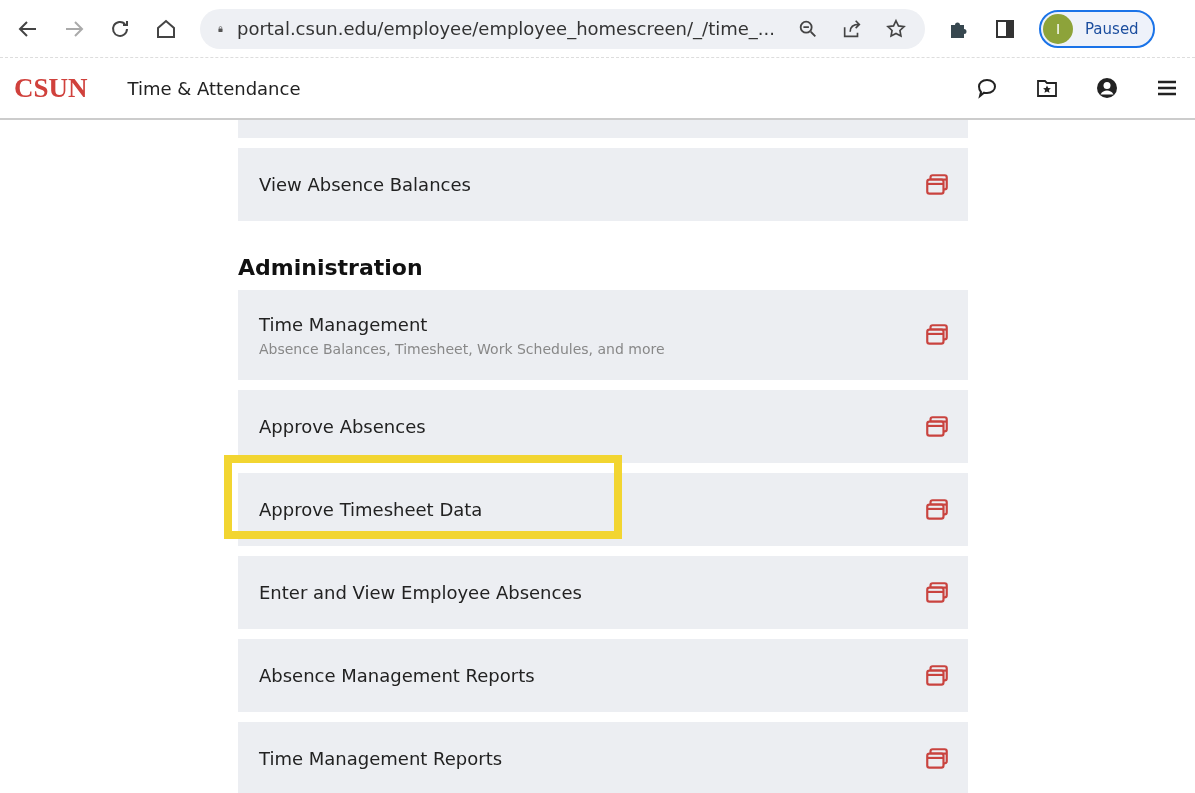 This screenshot has width=1195, height=793. What do you see at coordinates (365, 184) in the screenshot?
I see `card-title: View Absence Balances` at bounding box center [365, 184].